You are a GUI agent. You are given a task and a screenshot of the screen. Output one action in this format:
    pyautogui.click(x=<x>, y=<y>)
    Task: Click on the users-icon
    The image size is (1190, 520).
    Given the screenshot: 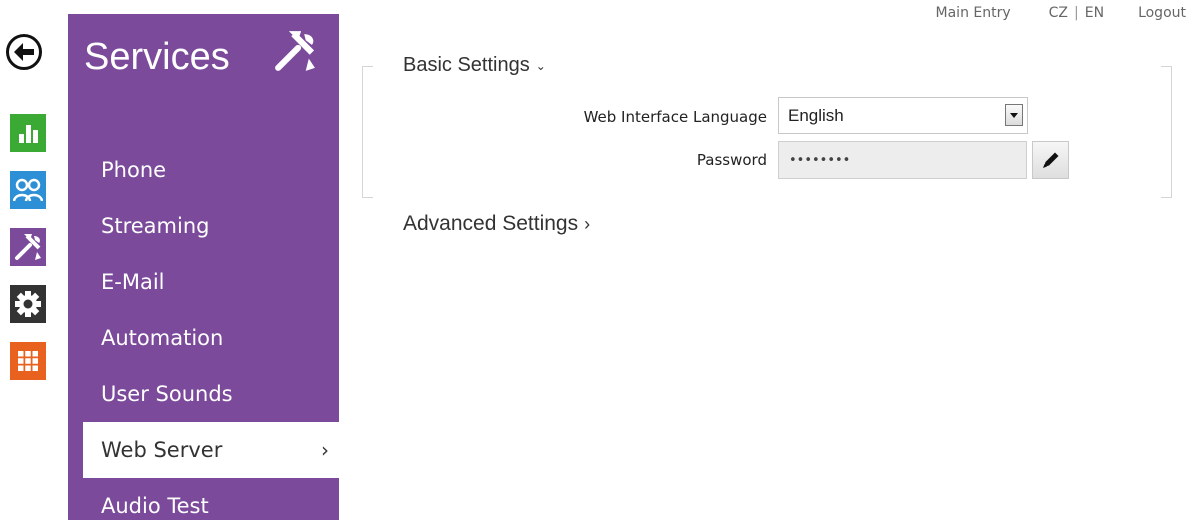 What is the action you would take?
    pyautogui.click(x=28, y=190)
    